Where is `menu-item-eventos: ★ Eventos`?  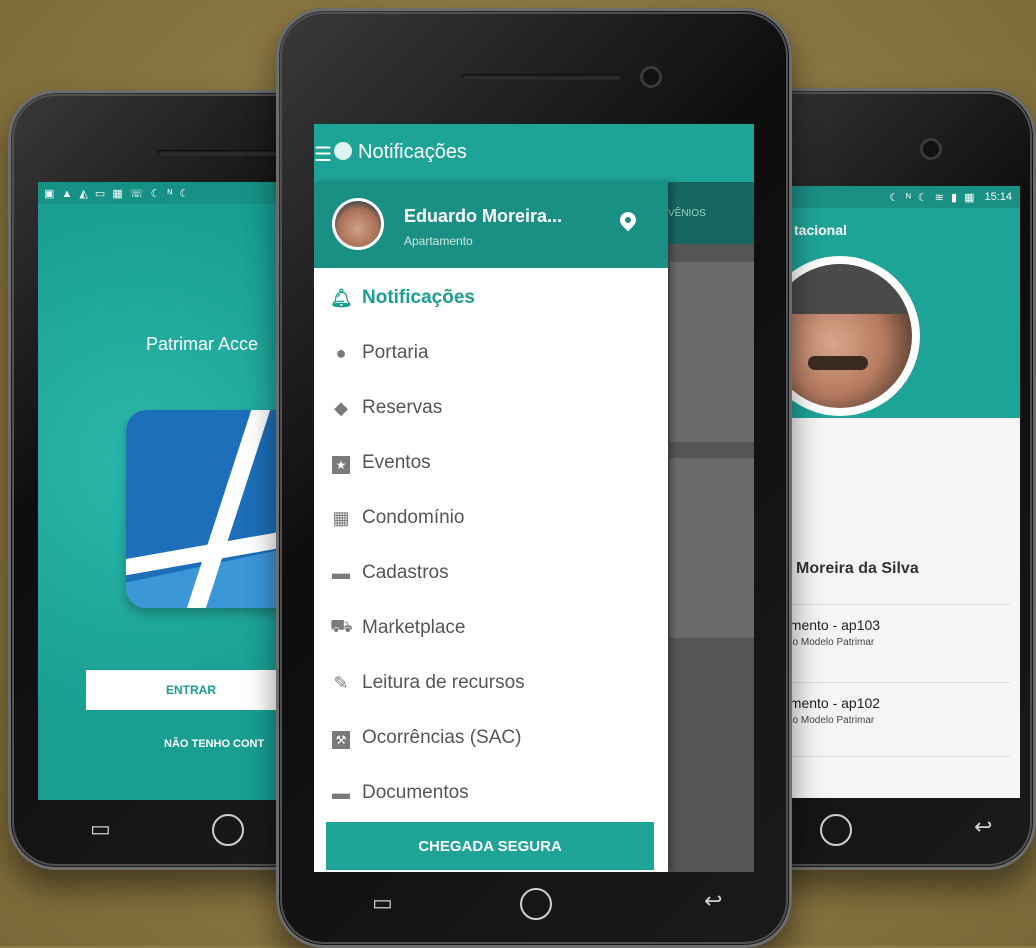
menu-item-eventos: ★ Eventos is located at coordinates (380, 463).